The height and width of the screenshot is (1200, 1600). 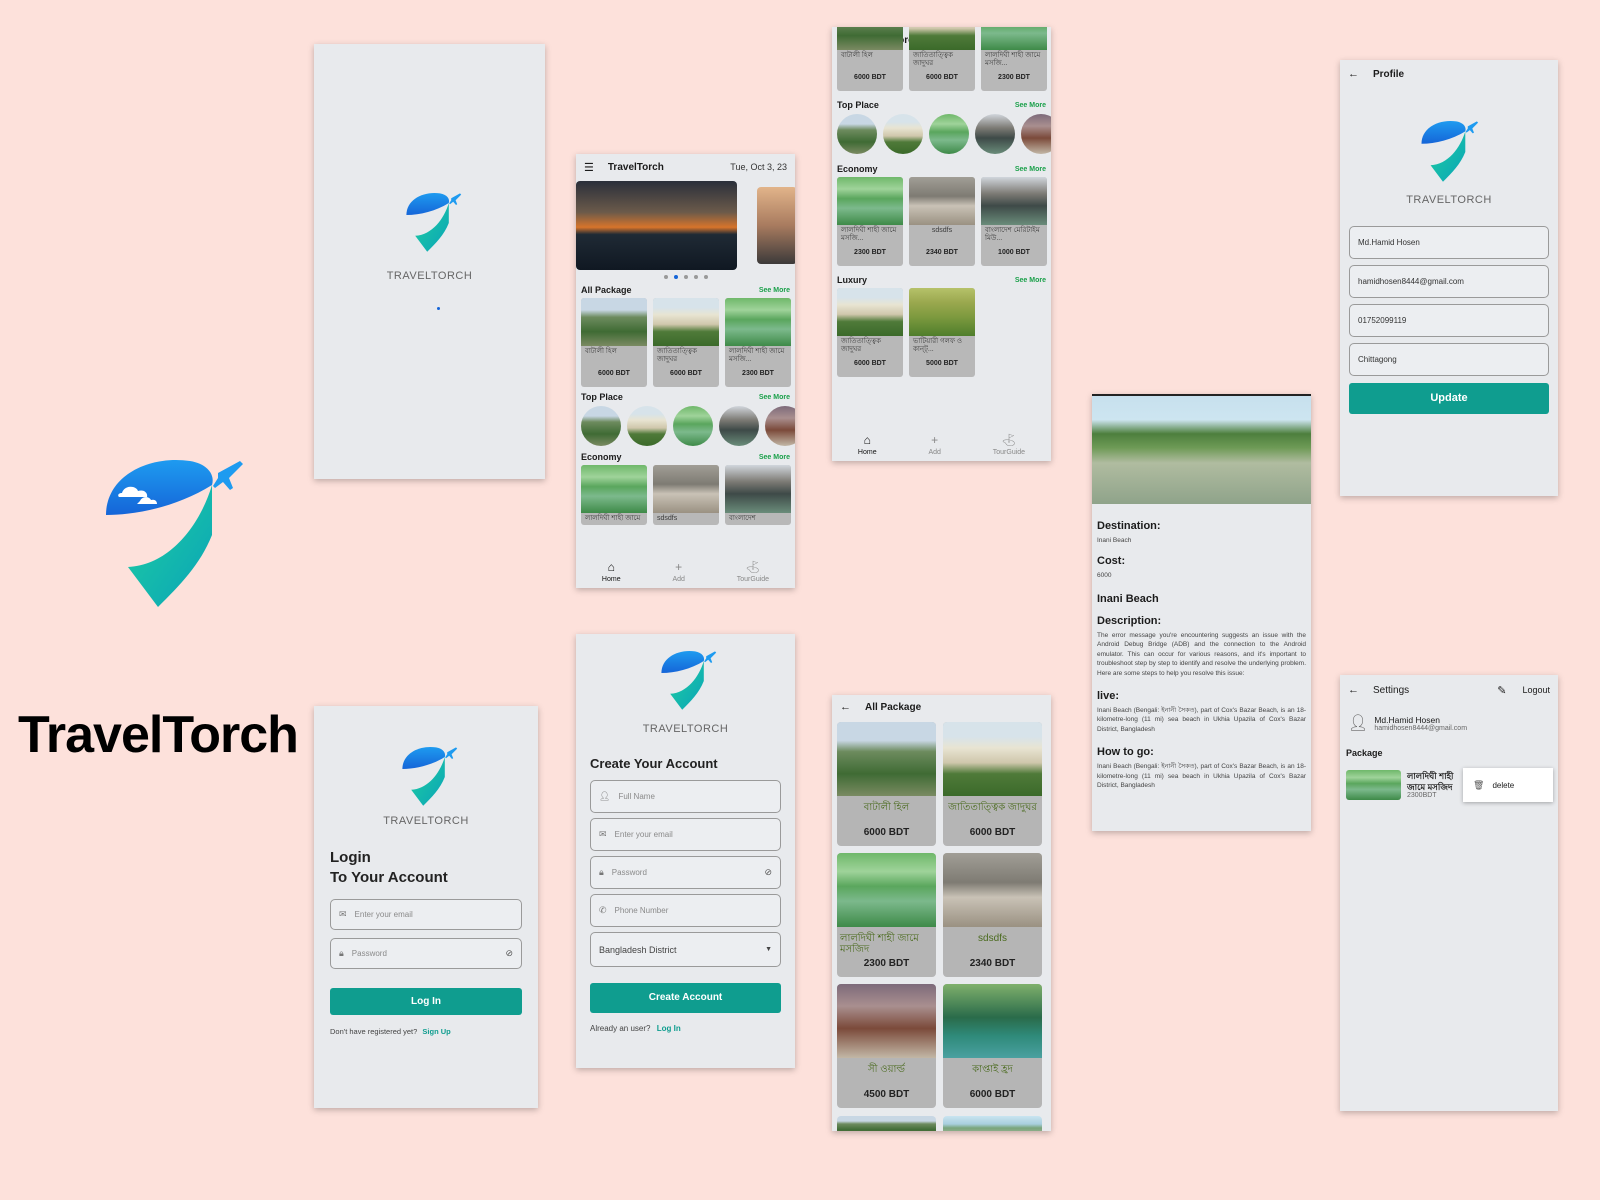 What do you see at coordinates (886, 915) in the screenshot?
I see `package-card: লালদিঘী শাহী জামে মসজিদ 2300 BDT` at bounding box center [886, 915].